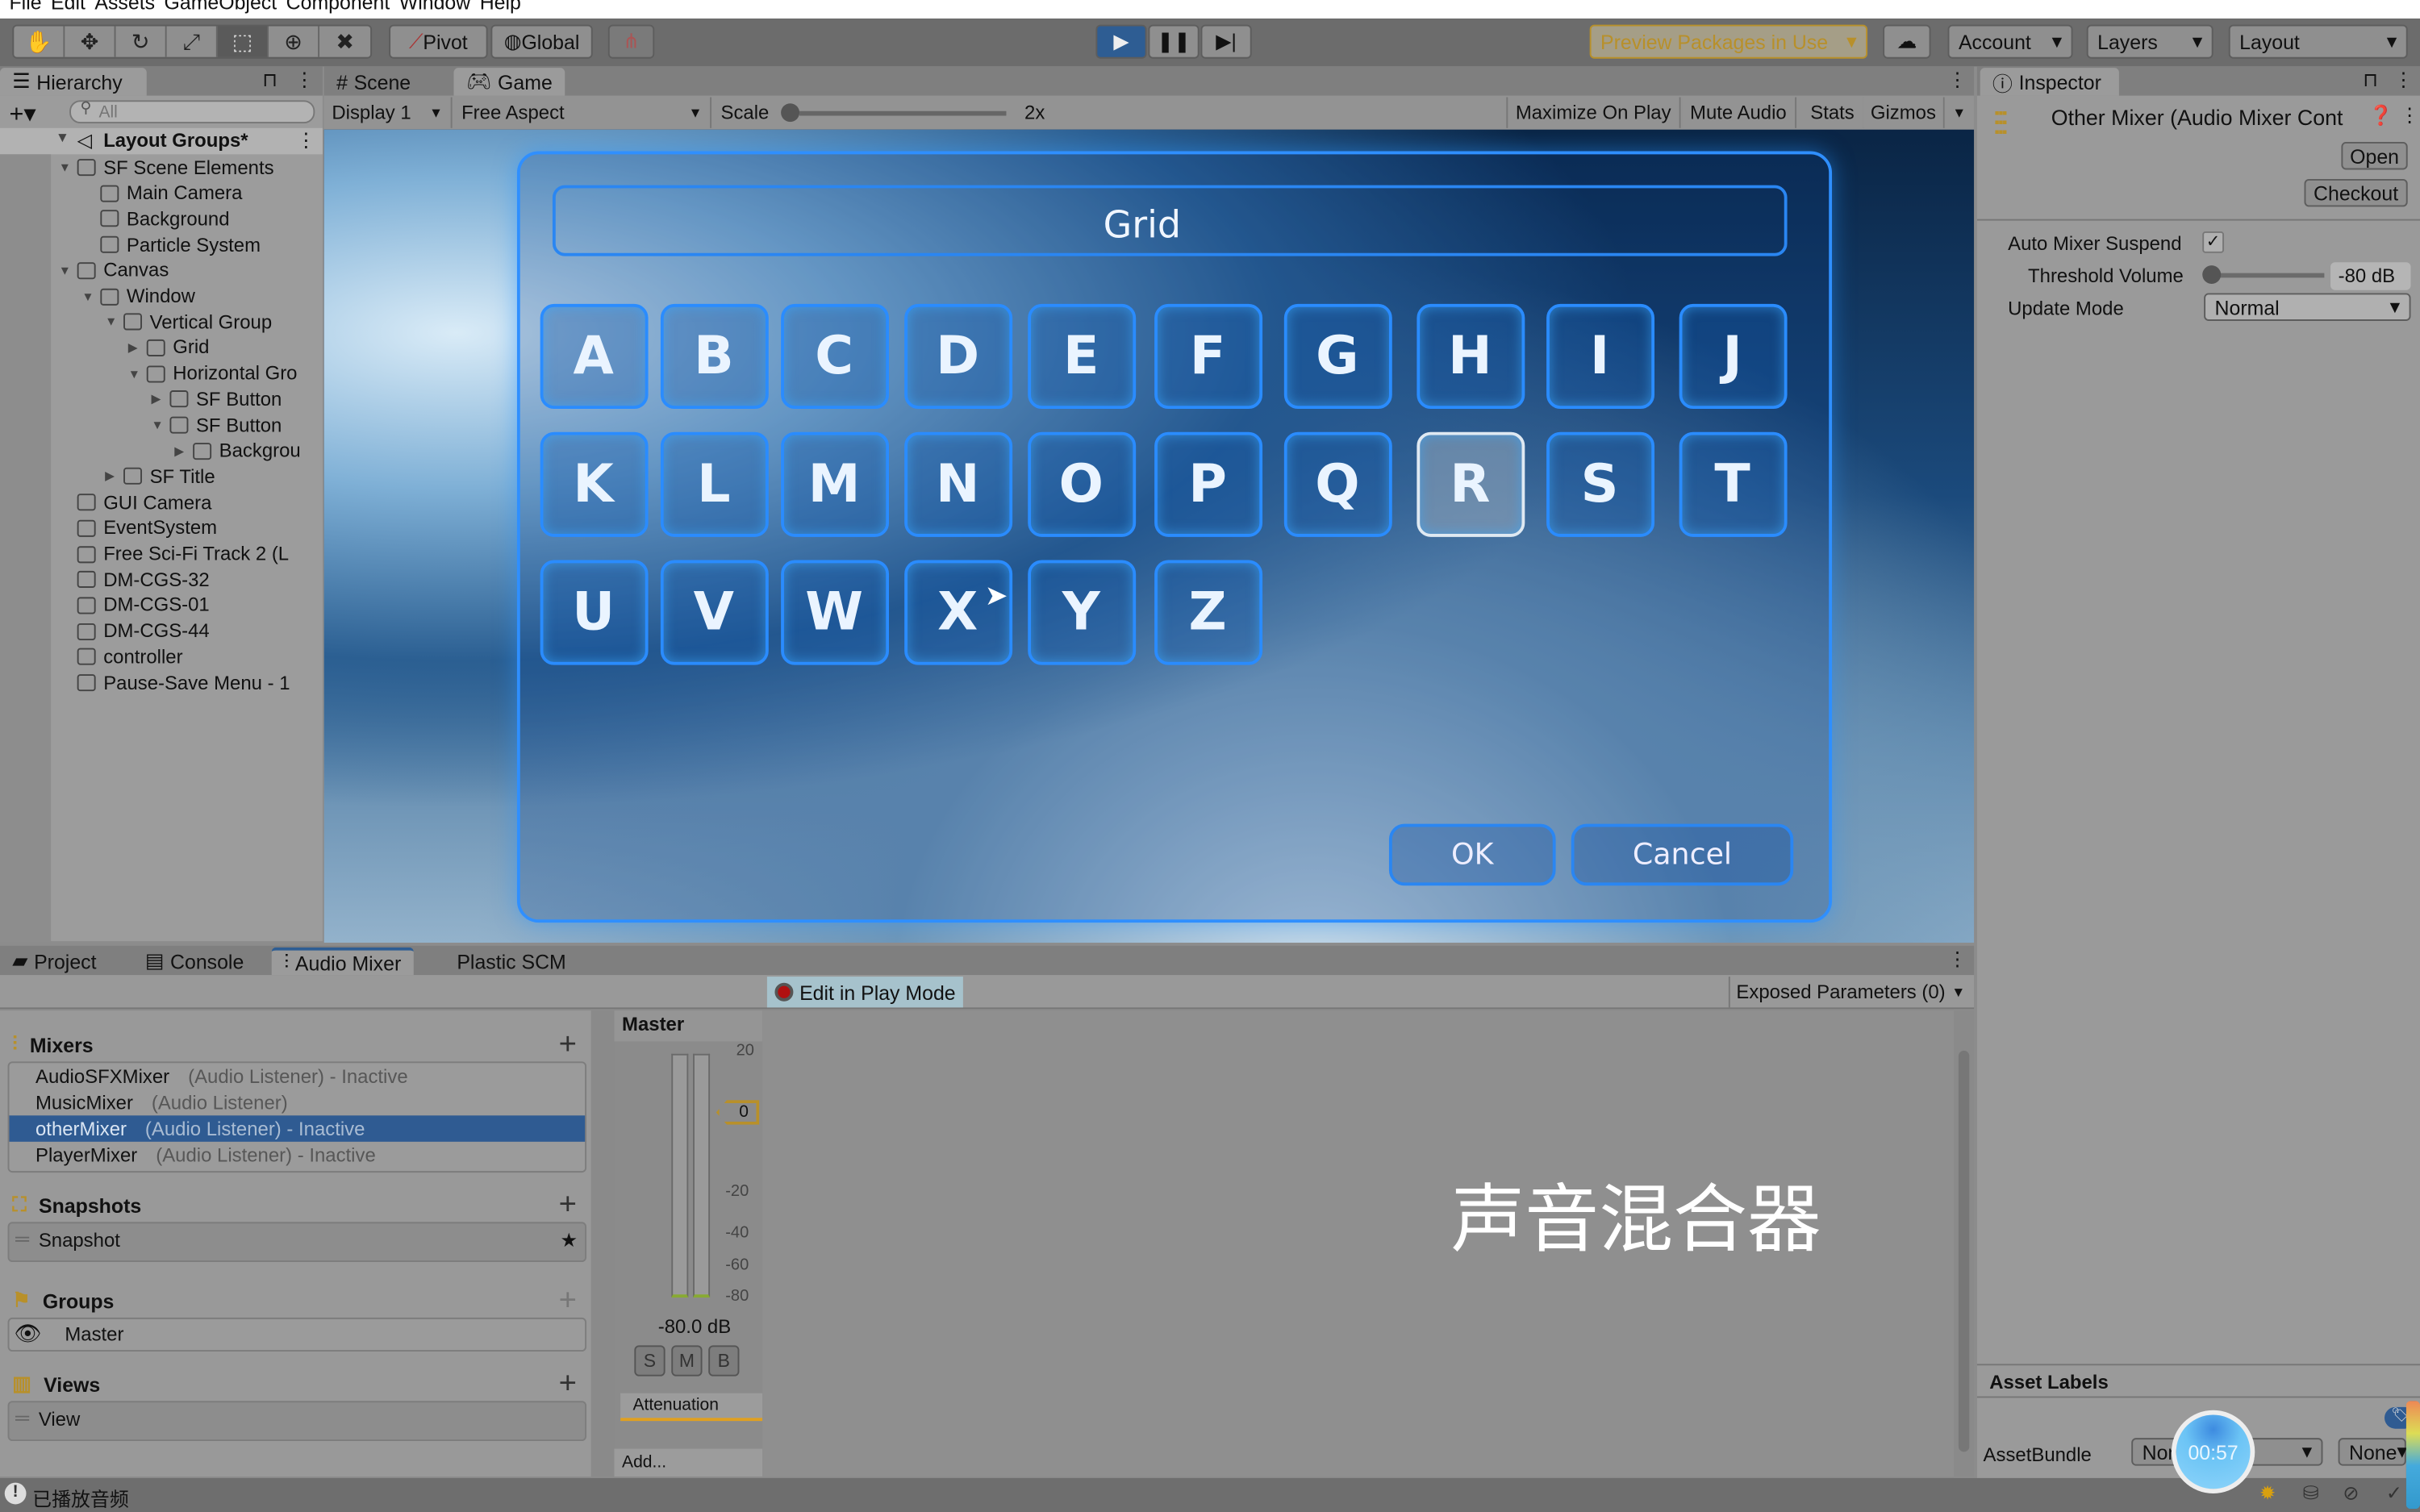  I want to click on hierarchy-item: Pause-Save Menu - 1, so click(174, 683).